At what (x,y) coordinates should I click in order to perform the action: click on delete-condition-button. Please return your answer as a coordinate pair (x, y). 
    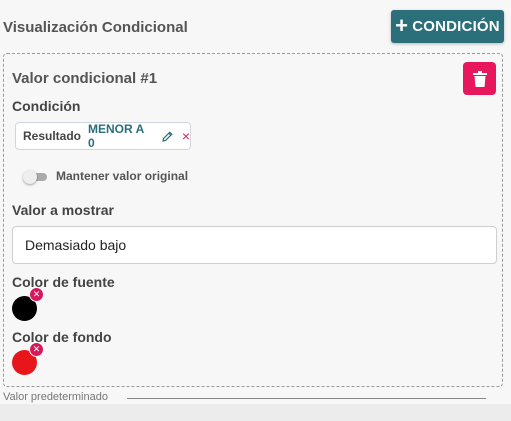
    Looking at the image, I should click on (479, 78).